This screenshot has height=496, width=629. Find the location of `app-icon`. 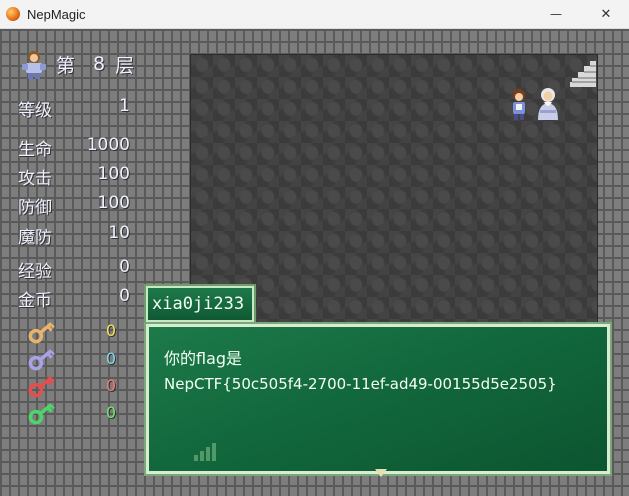

app-icon is located at coordinates (13, 14).